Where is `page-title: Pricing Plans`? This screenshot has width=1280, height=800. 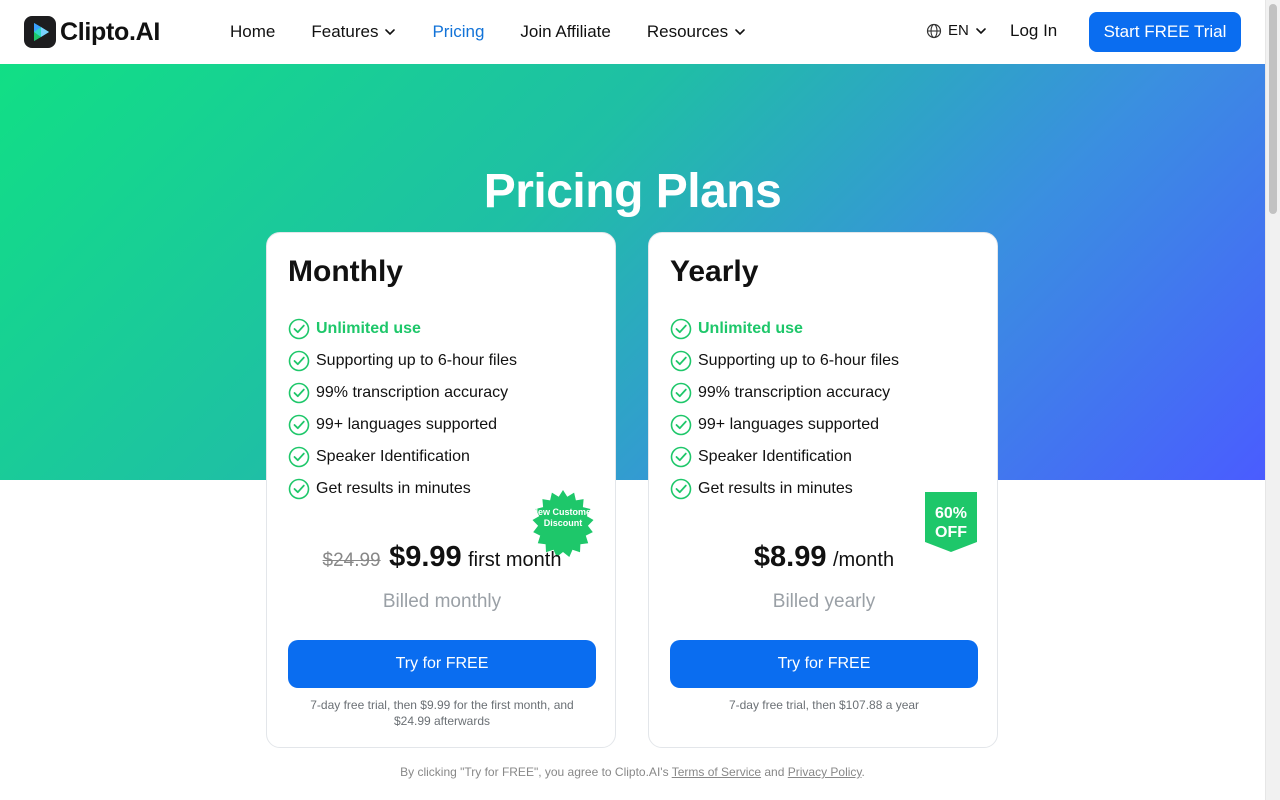 page-title: Pricing Plans is located at coordinates (632, 191).